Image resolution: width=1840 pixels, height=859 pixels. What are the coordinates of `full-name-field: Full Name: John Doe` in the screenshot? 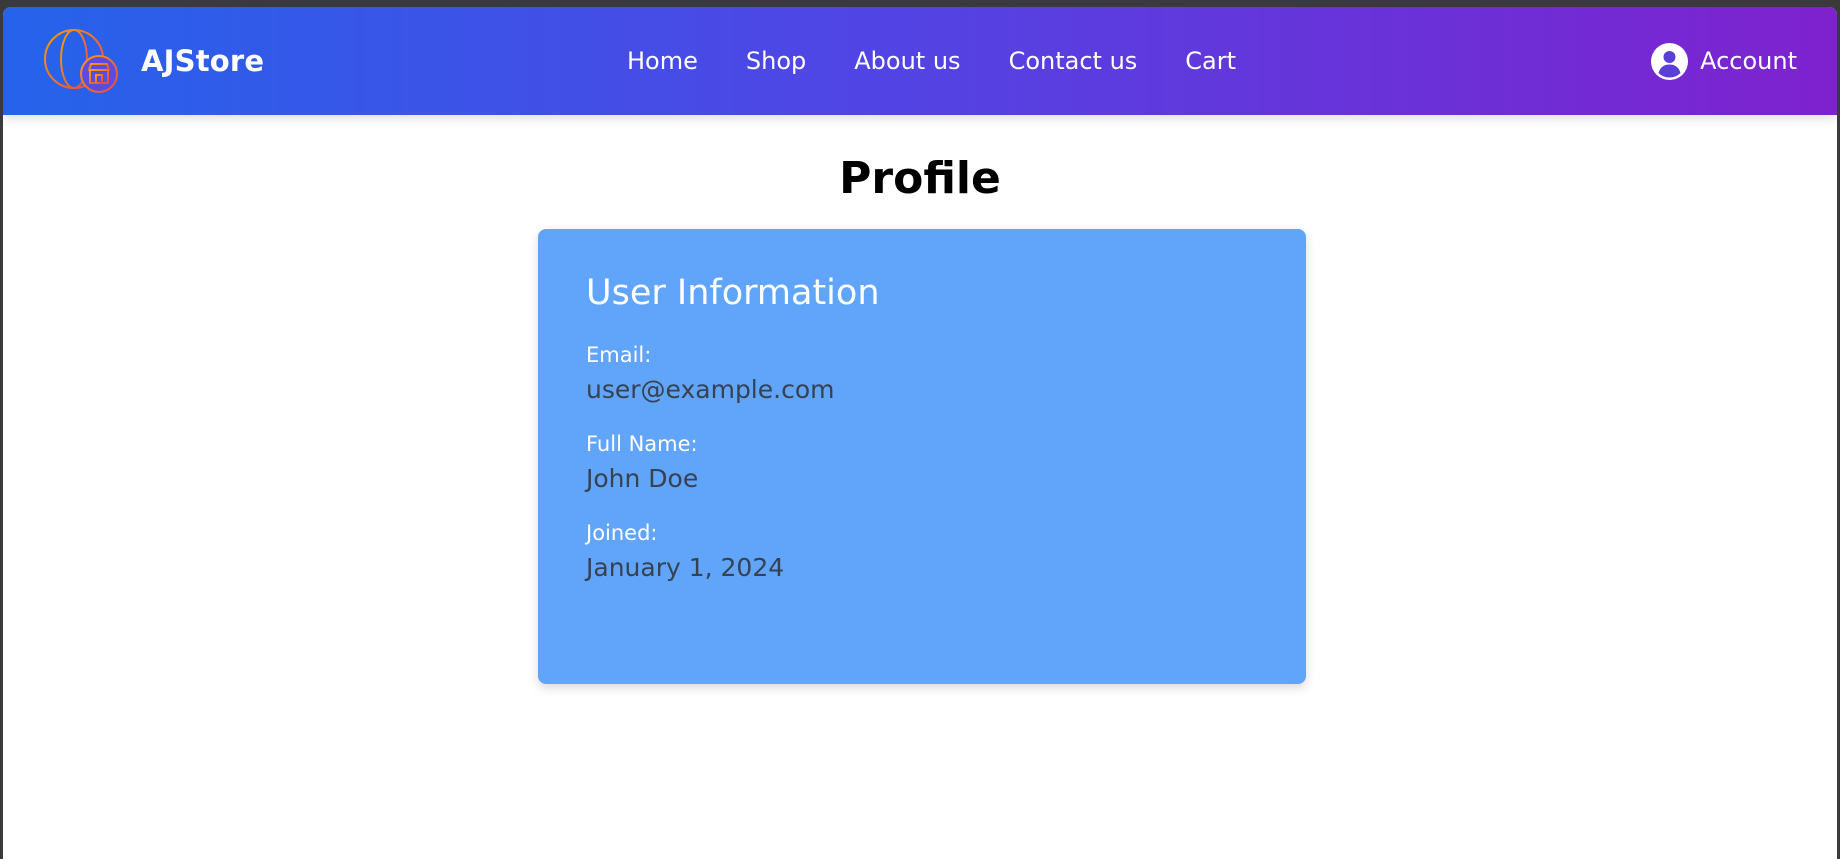 It's located at (922, 462).